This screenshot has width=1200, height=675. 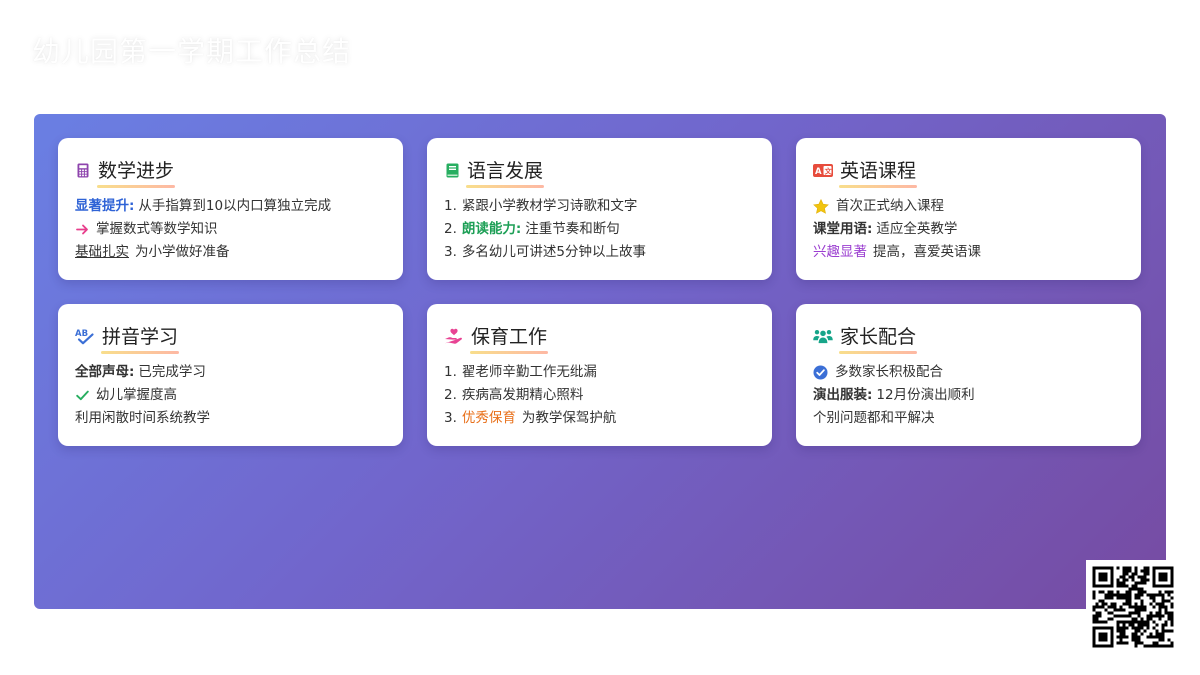 I want to click on card-header: 保育工作, so click(x=600, y=337).